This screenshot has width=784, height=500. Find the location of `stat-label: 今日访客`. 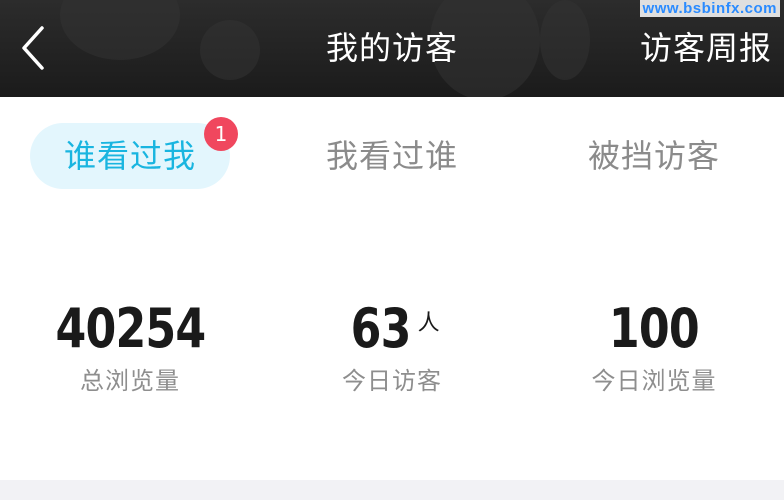

stat-label: 今日访客 is located at coordinates (392, 381).